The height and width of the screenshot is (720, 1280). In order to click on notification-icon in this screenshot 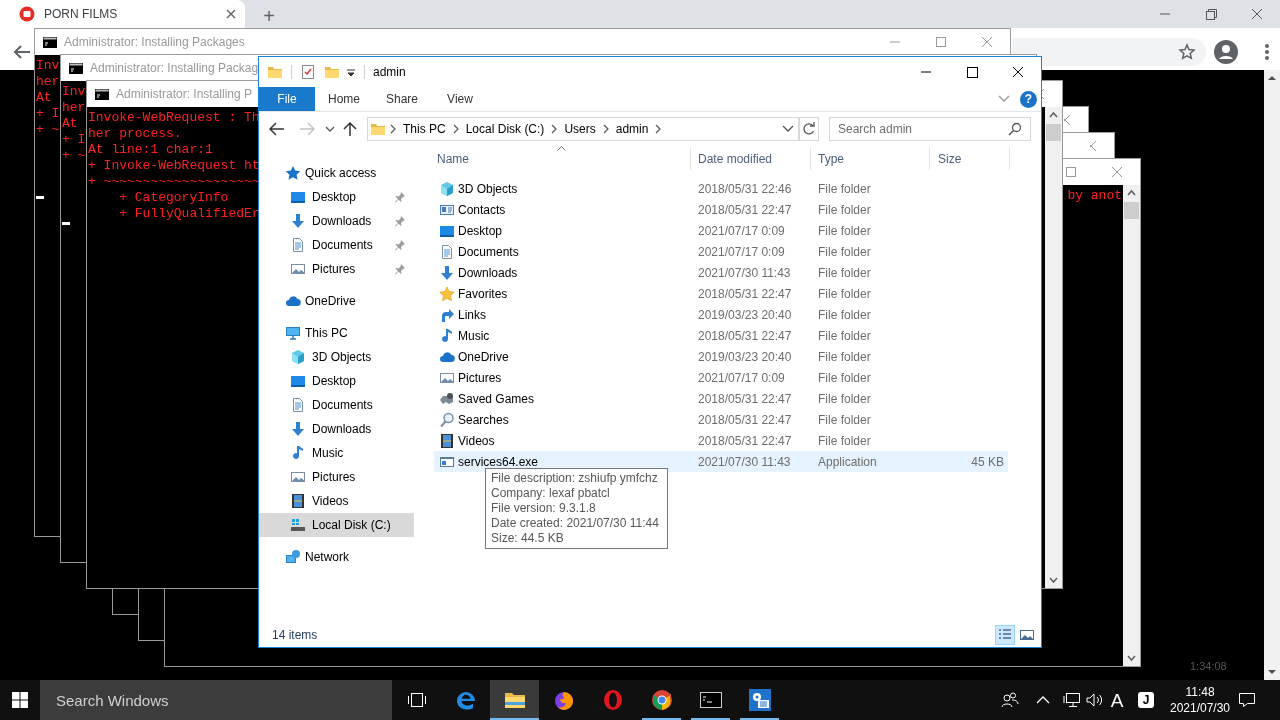, I will do `click(1247, 700)`.